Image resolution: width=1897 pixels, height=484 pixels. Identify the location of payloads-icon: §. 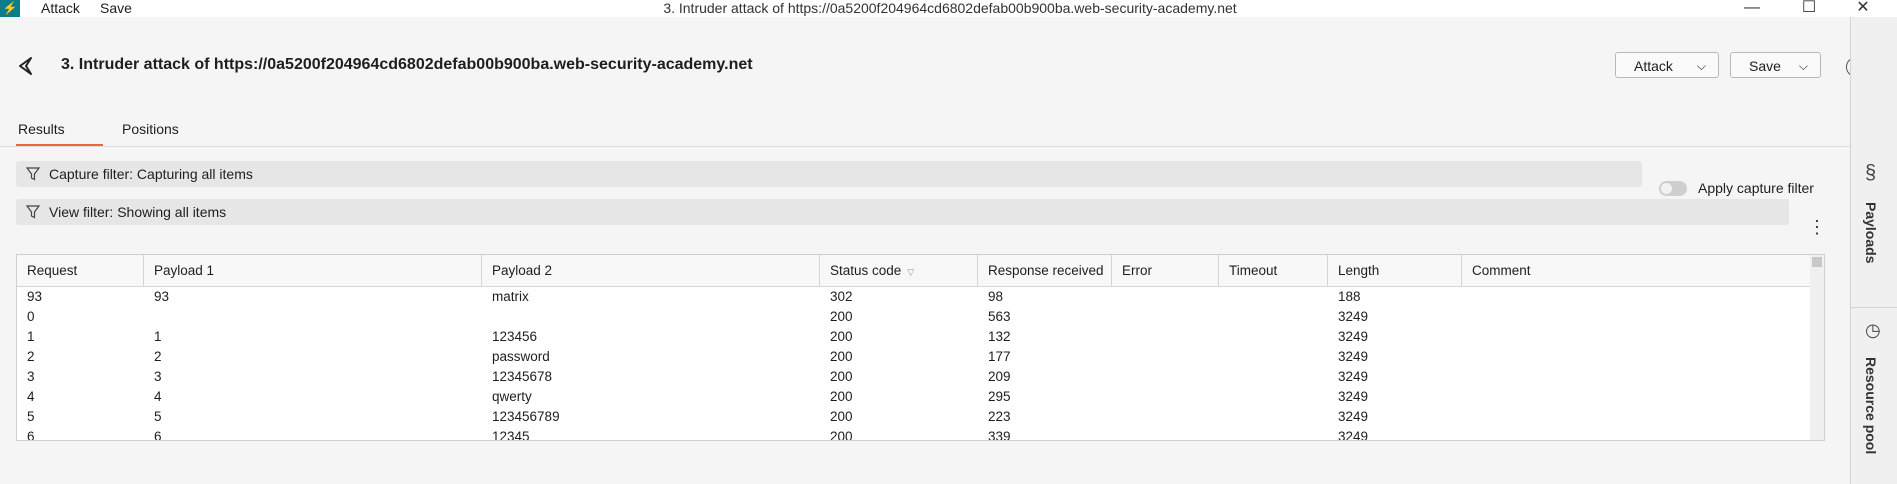
(1870, 173).